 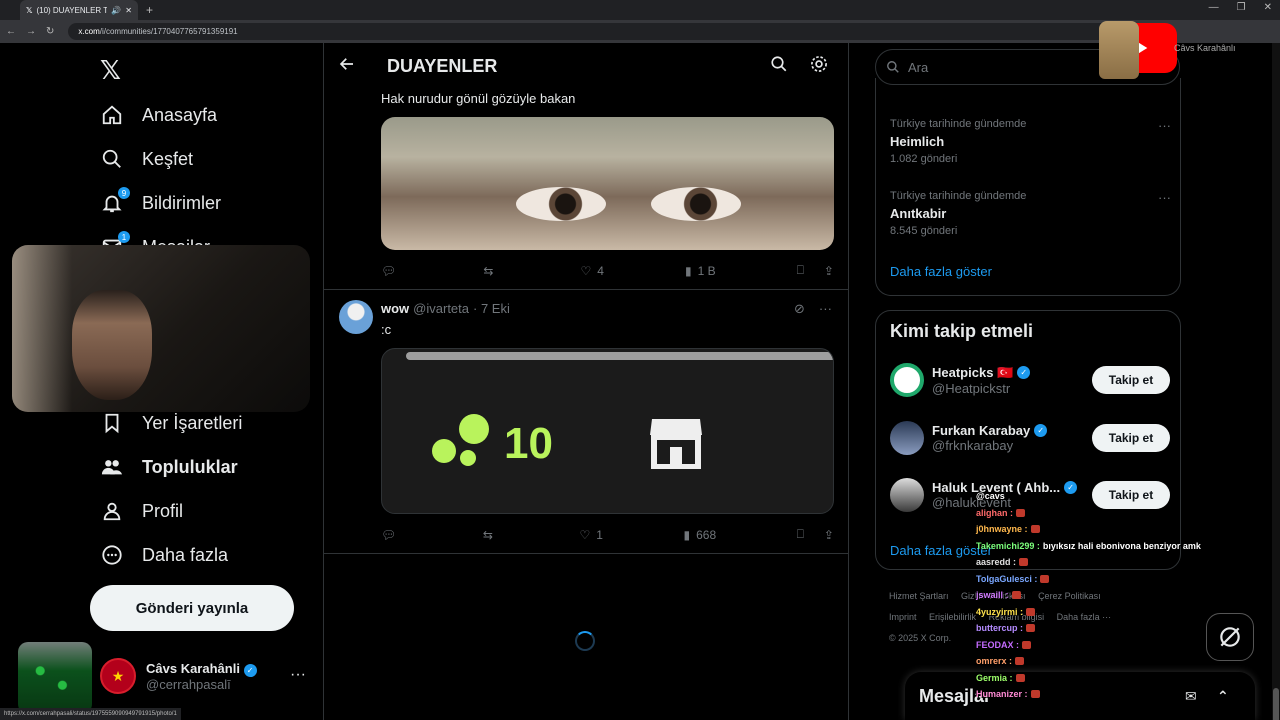 What do you see at coordinates (958, 196) in the screenshot?
I see `trend-context: Türkiye tarihinde gündemde` at bounding box center [958, 196].